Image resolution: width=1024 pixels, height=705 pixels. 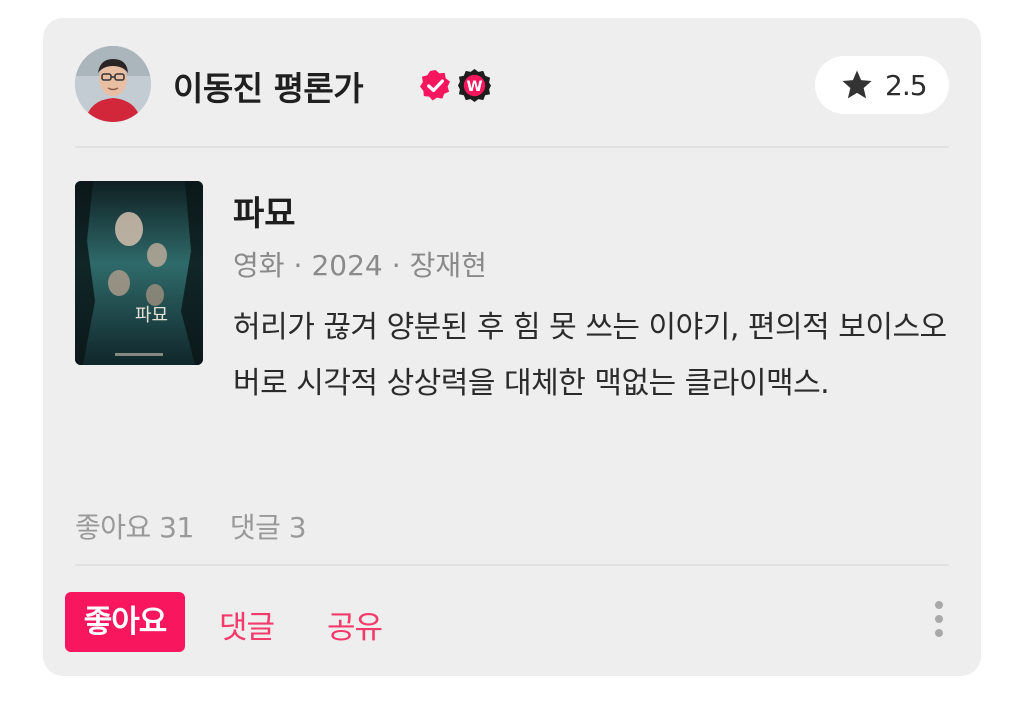 I want to click on share-button: 공유, so click(x=355, y=624).